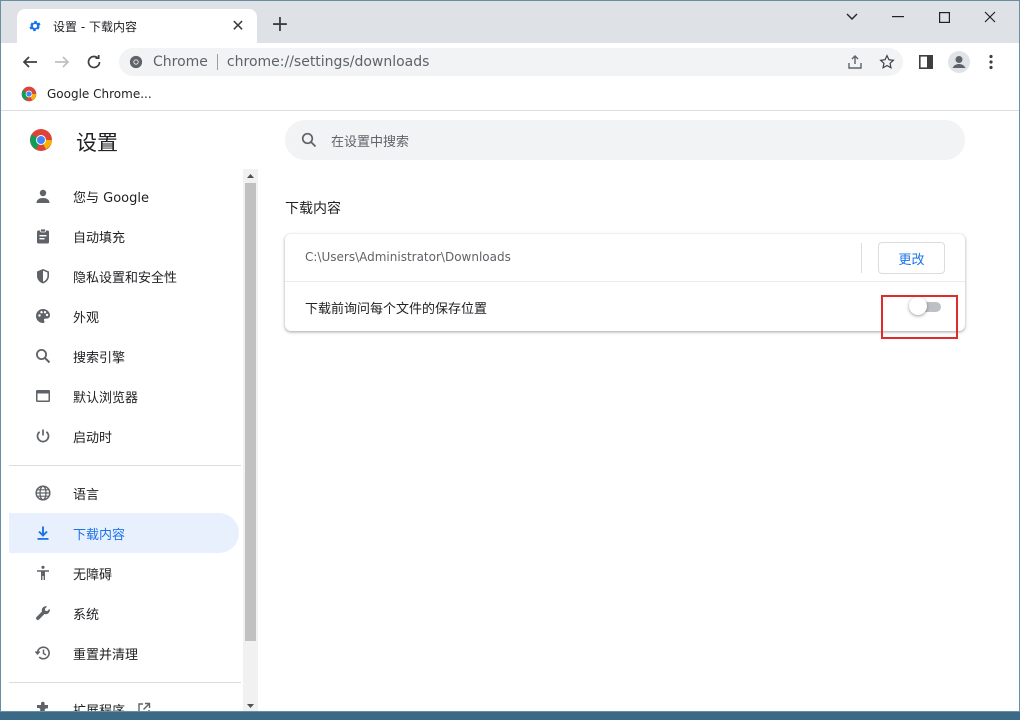 Image resolution: width=1020 pixels, height=720 pixels. Describe the element at coordinates (124, 613) in the screenshot. I see `sidebar-item-system: 系统` at that location.